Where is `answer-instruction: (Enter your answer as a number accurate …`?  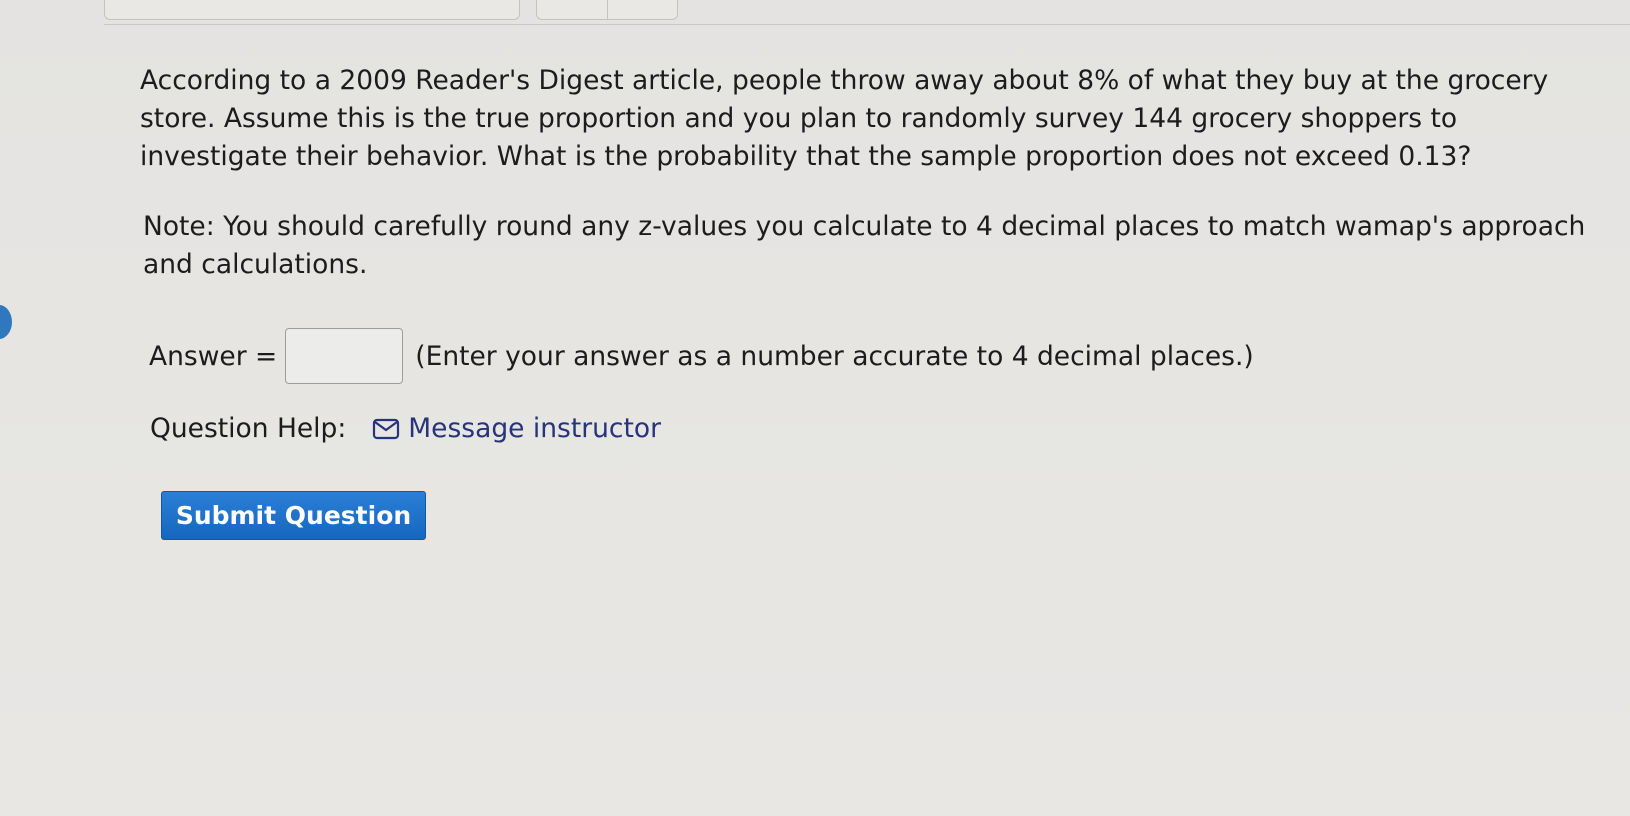
answer-instruction: (Enter your answer as a number accurate … is located at coordinates (834, 356).